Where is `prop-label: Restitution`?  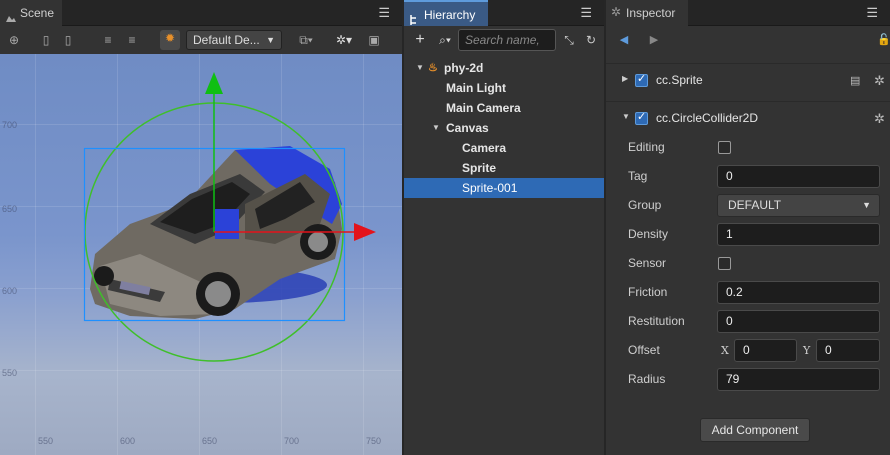
prop-label: Restitution is located at coordinates (656, 321).